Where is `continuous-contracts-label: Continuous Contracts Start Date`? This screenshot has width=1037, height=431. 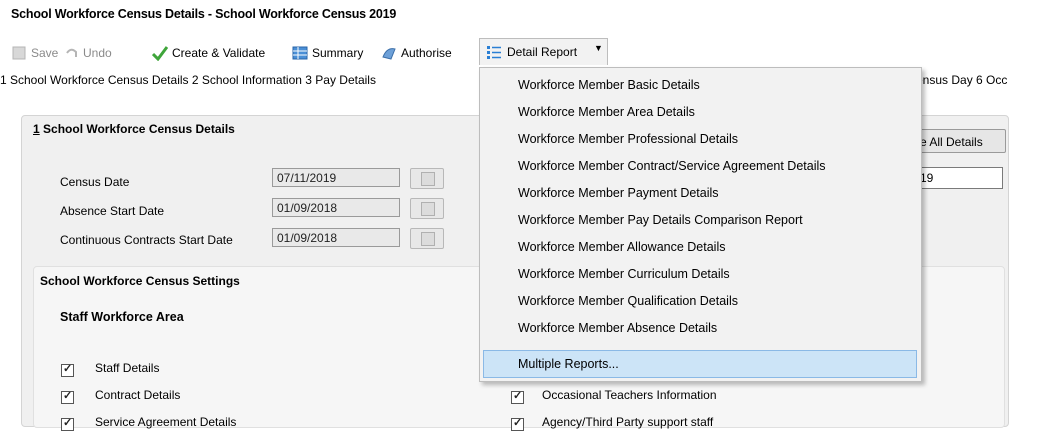
continuous-contracts-label: Continuous Contracts Start Date is located at coordinates (146, 240).